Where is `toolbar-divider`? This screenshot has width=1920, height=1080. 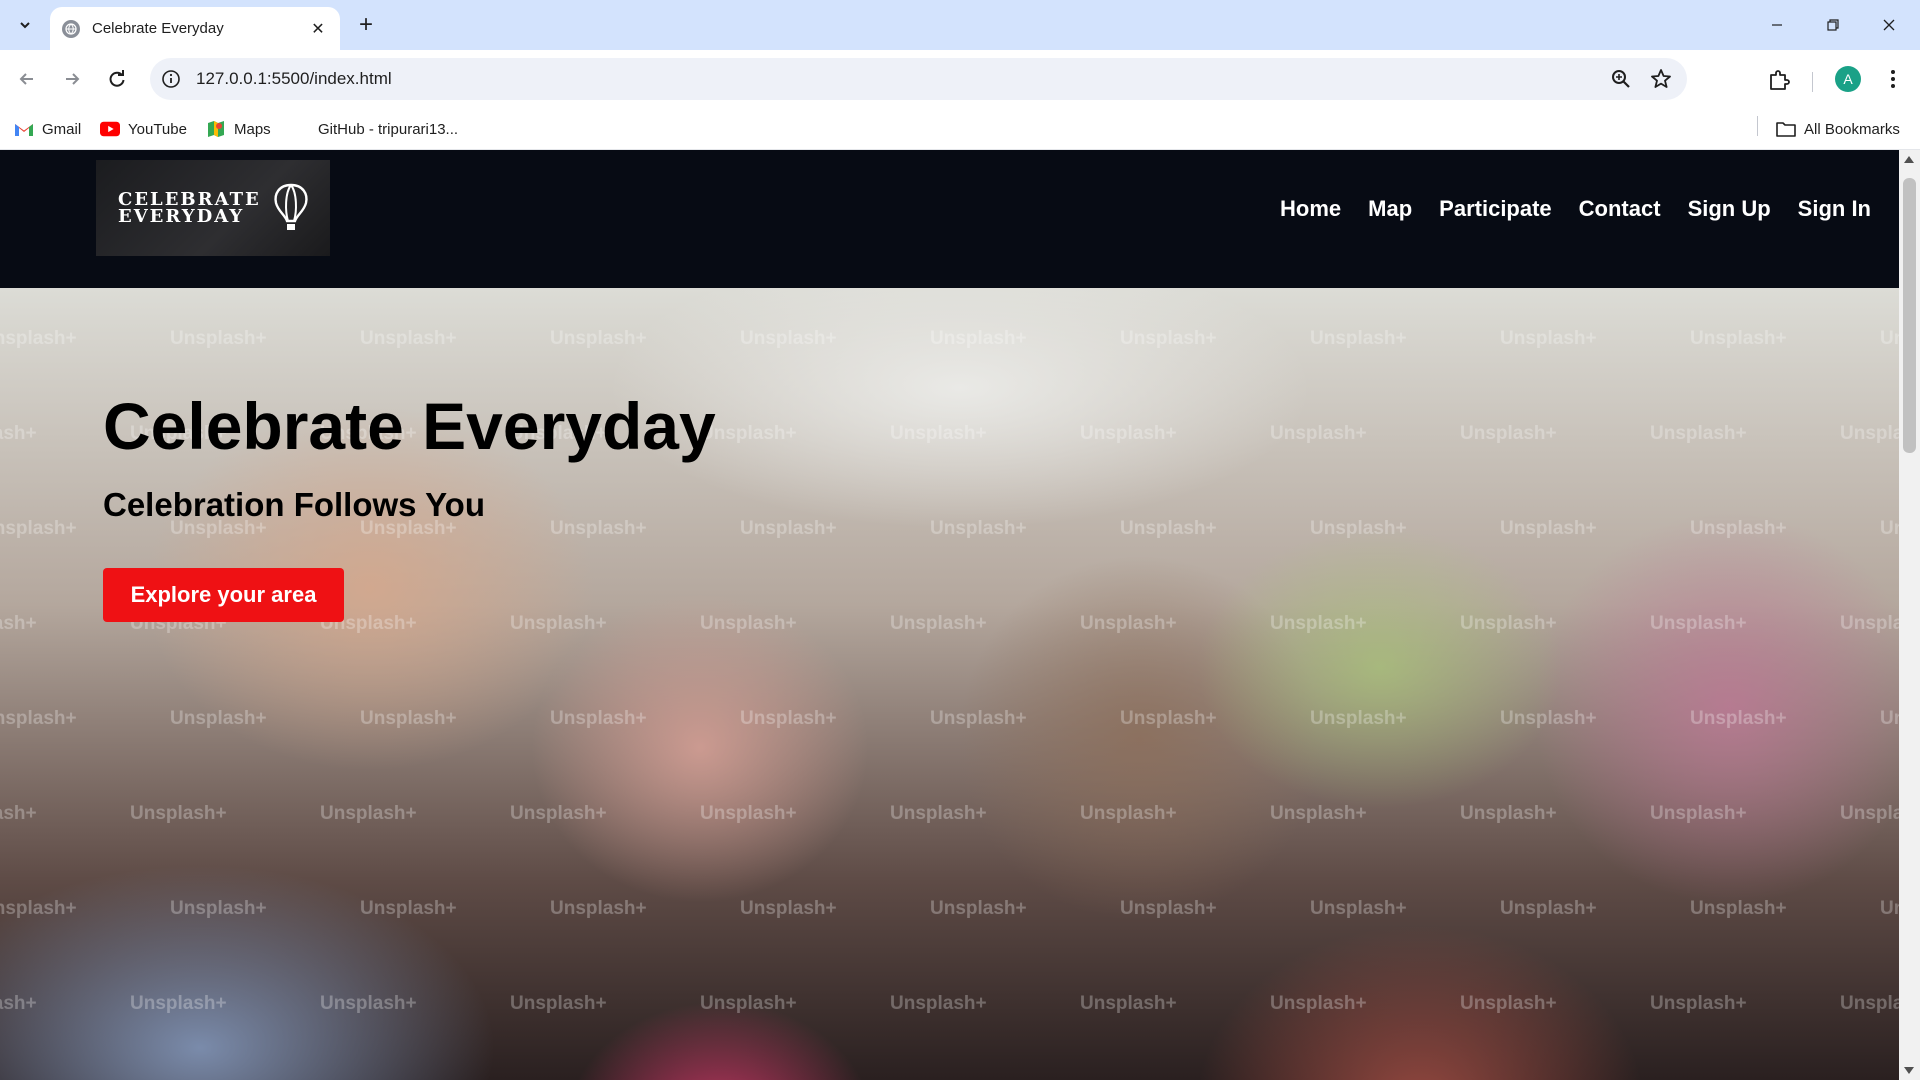
toolbar-divider is located at coordinates (1812, 82).